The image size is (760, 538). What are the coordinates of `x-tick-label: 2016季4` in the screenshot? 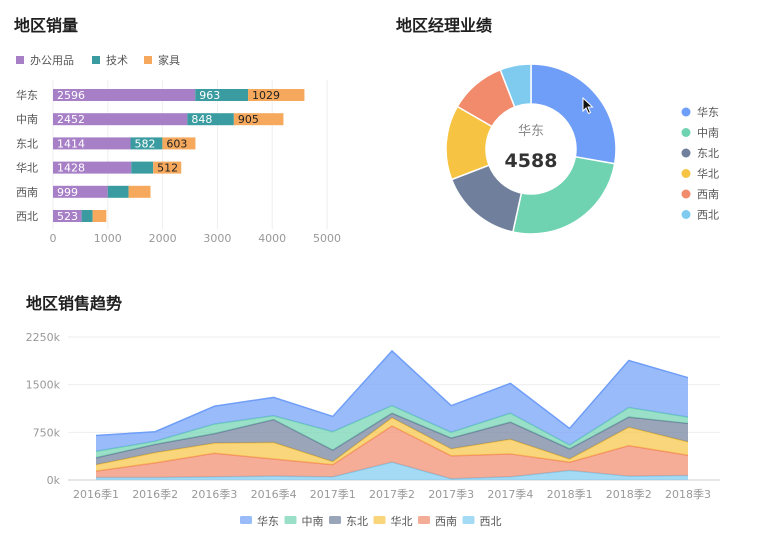 It's located at (274, 494).